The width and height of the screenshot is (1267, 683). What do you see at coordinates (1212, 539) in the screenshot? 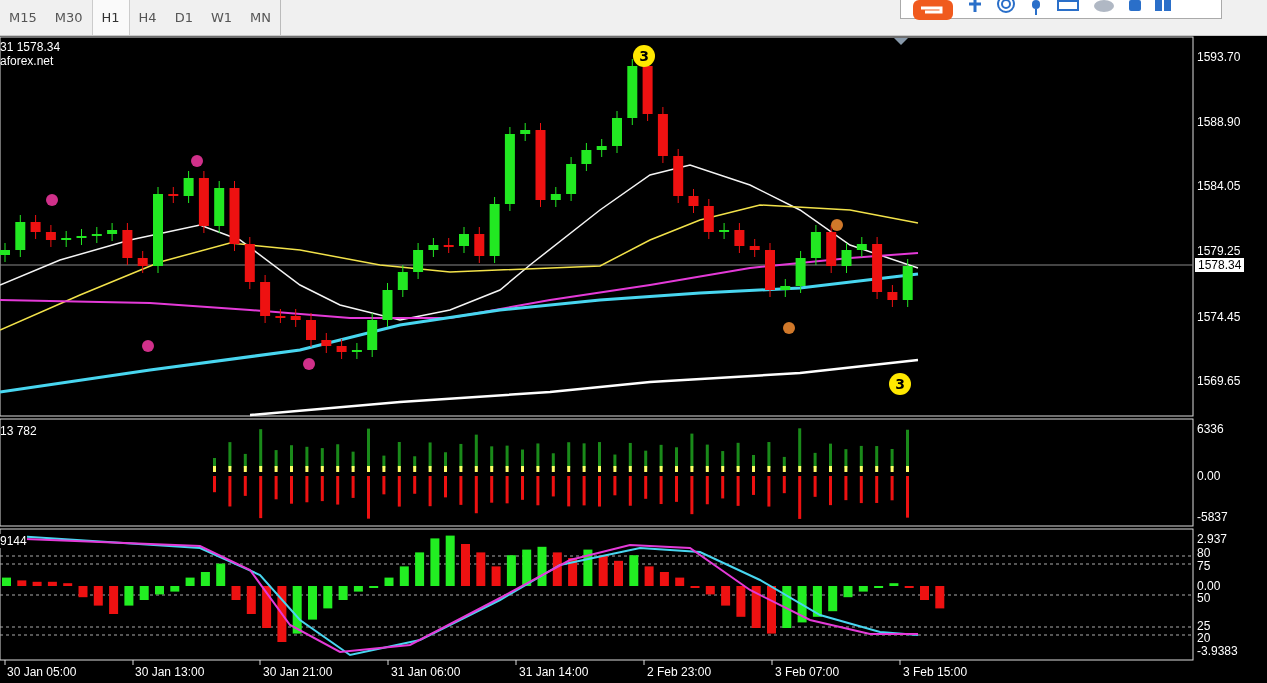
I see `indicator-scale-label: 2.937` at bounding box center [1212, 539].